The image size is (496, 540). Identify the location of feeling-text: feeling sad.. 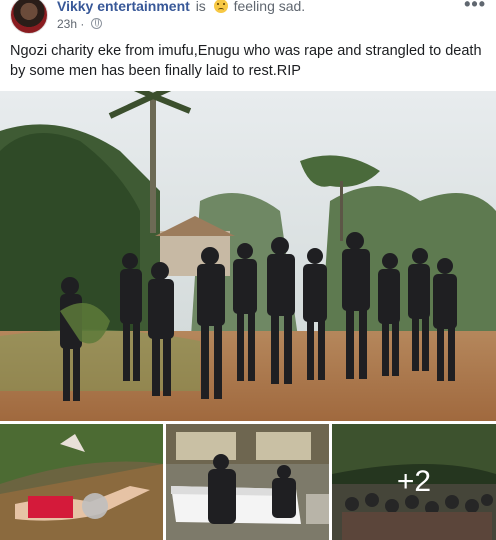
(270, 7).